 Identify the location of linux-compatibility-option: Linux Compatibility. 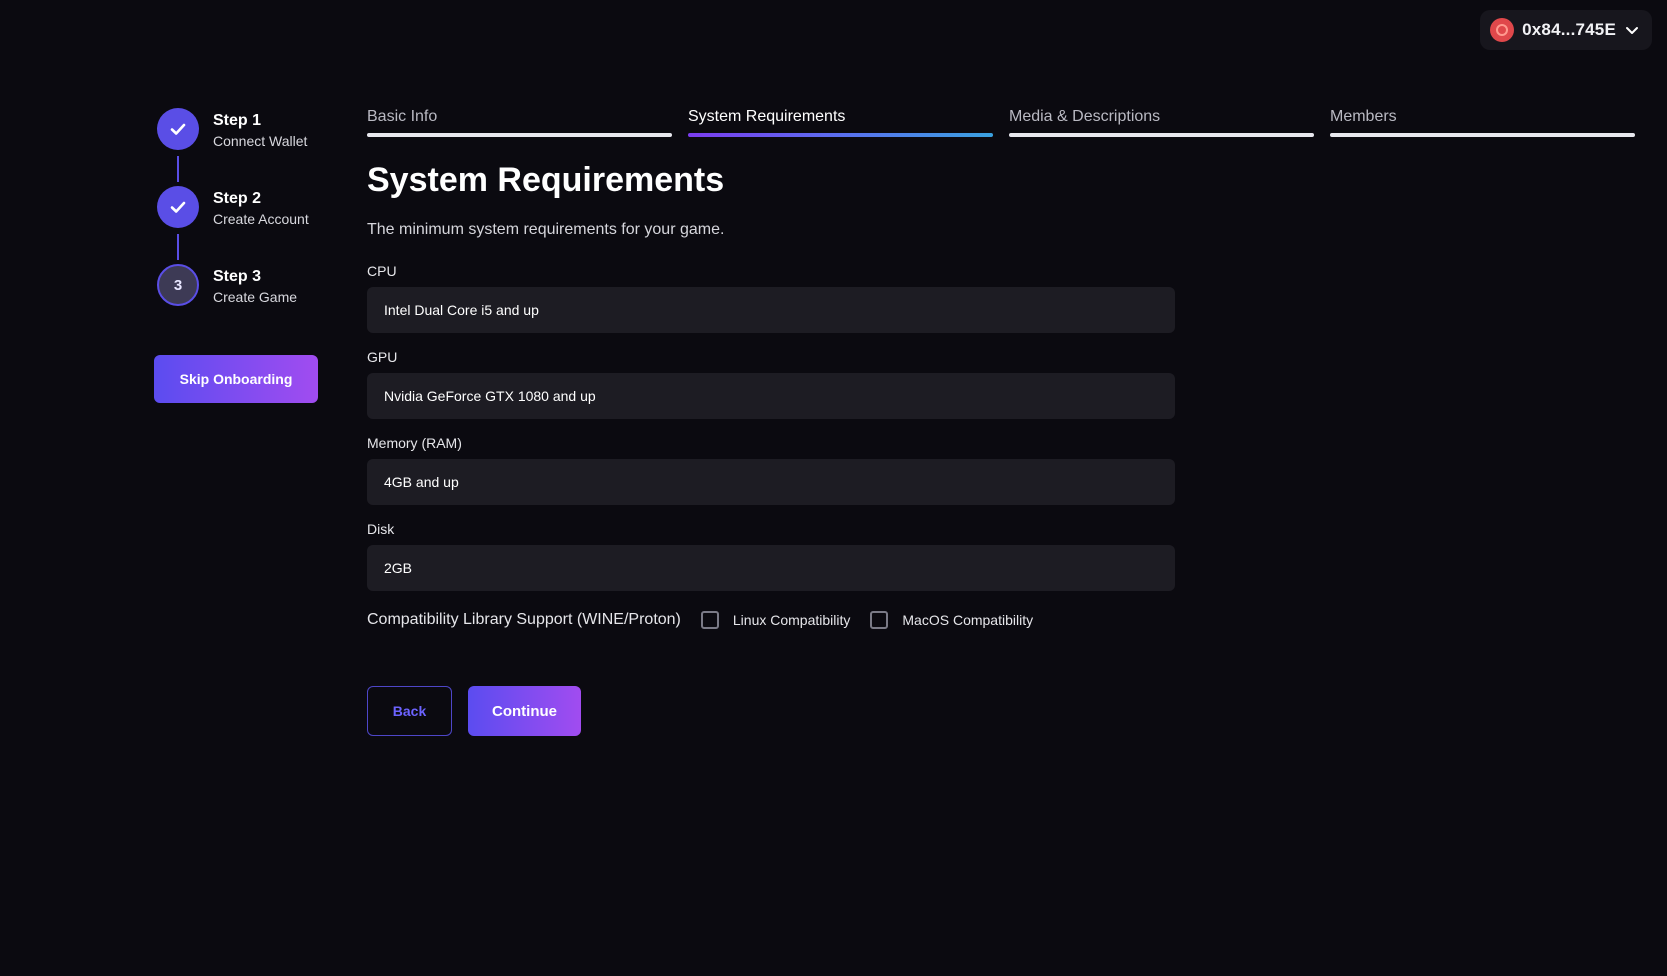
(775, 620).